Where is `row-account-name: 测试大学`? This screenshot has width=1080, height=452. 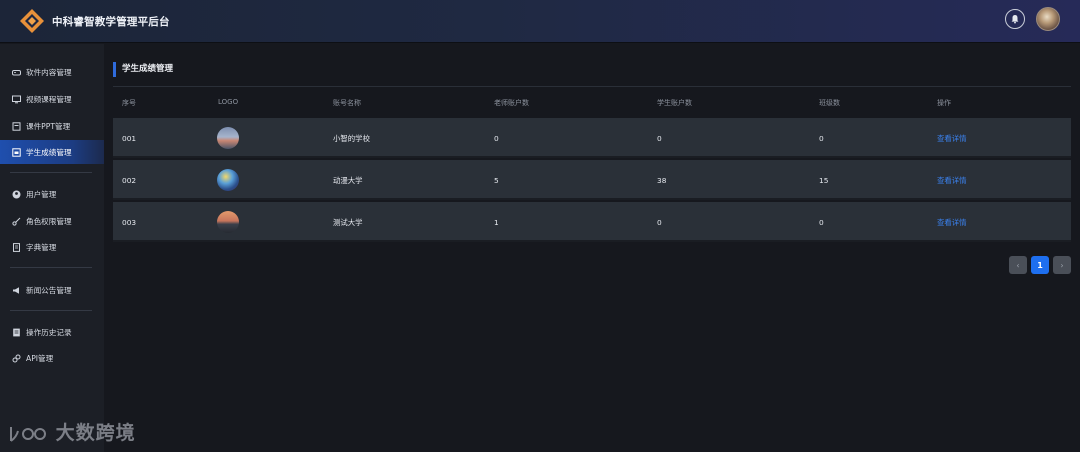 row-account-name: 测试大学 is located at coordinates (348, 222).